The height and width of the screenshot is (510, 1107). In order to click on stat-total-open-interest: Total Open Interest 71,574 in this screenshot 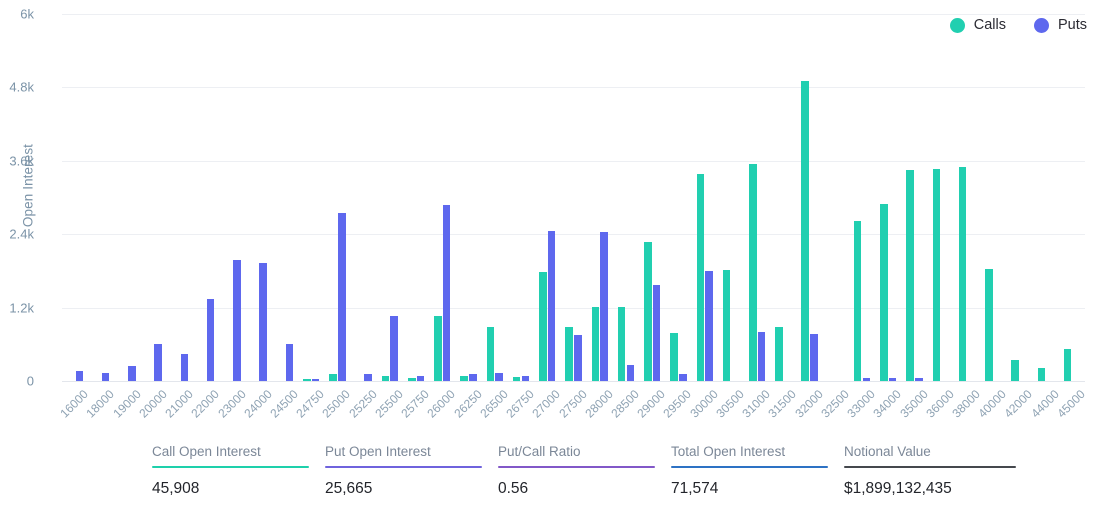, I will do `click(757, 471)`.